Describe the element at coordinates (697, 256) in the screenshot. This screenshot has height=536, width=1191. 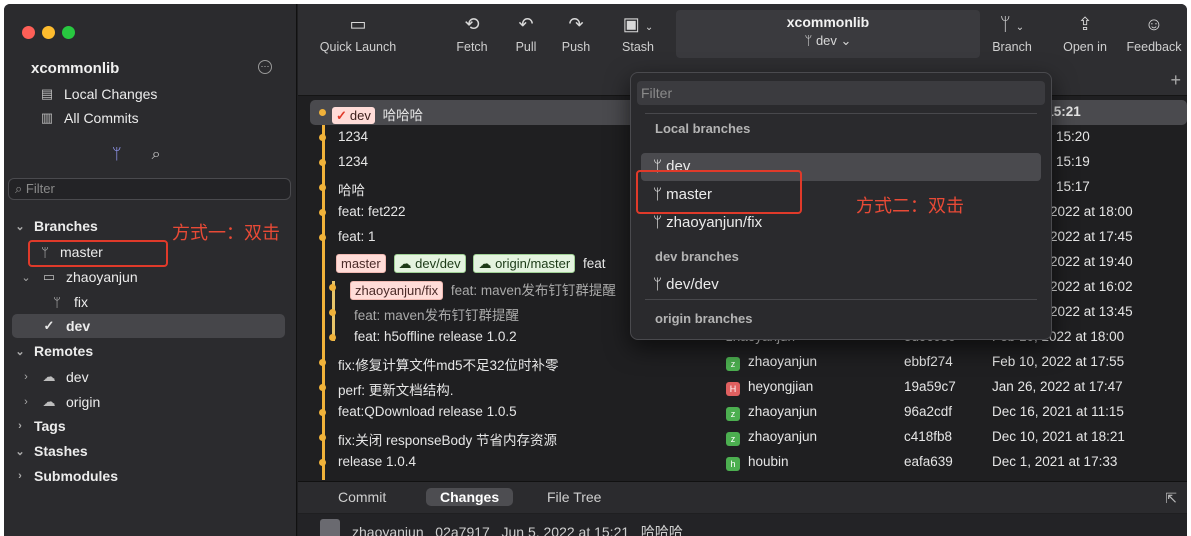
I see `dev-branches-header: dev branches` at that location.